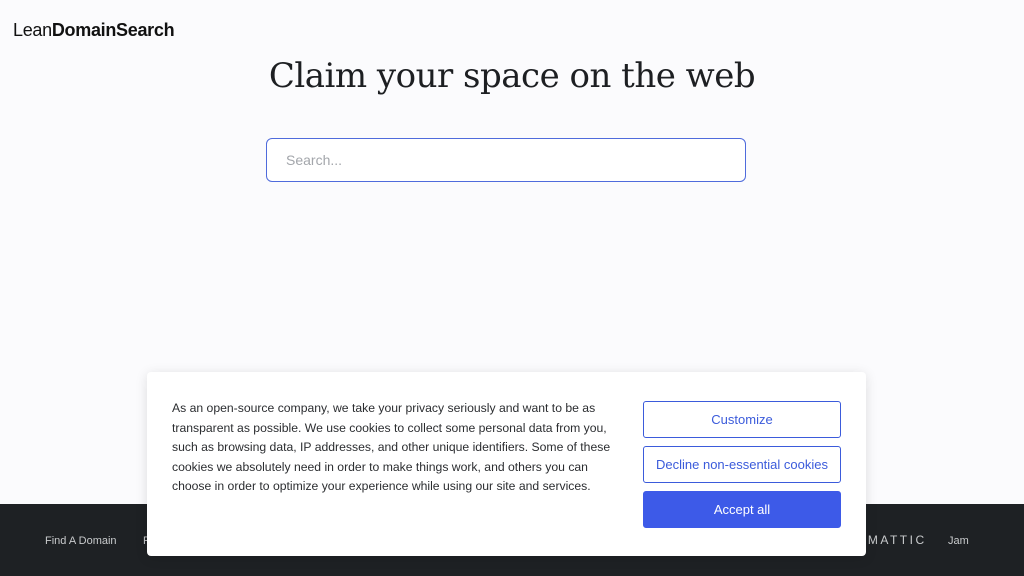 The height and width of the screenshot is (576, 1024). I want to click on footer-link-find-domain: Find A Domain, so click(81, 541).